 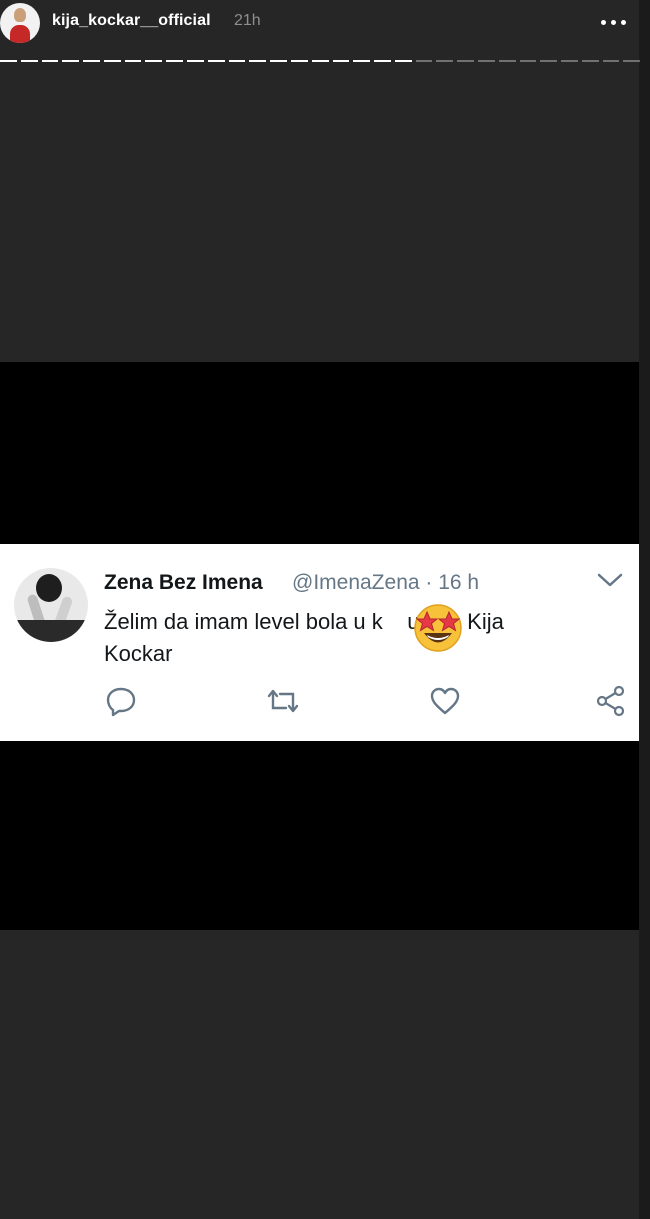 I want to click on heart-icon, so click(x=445, y=701).